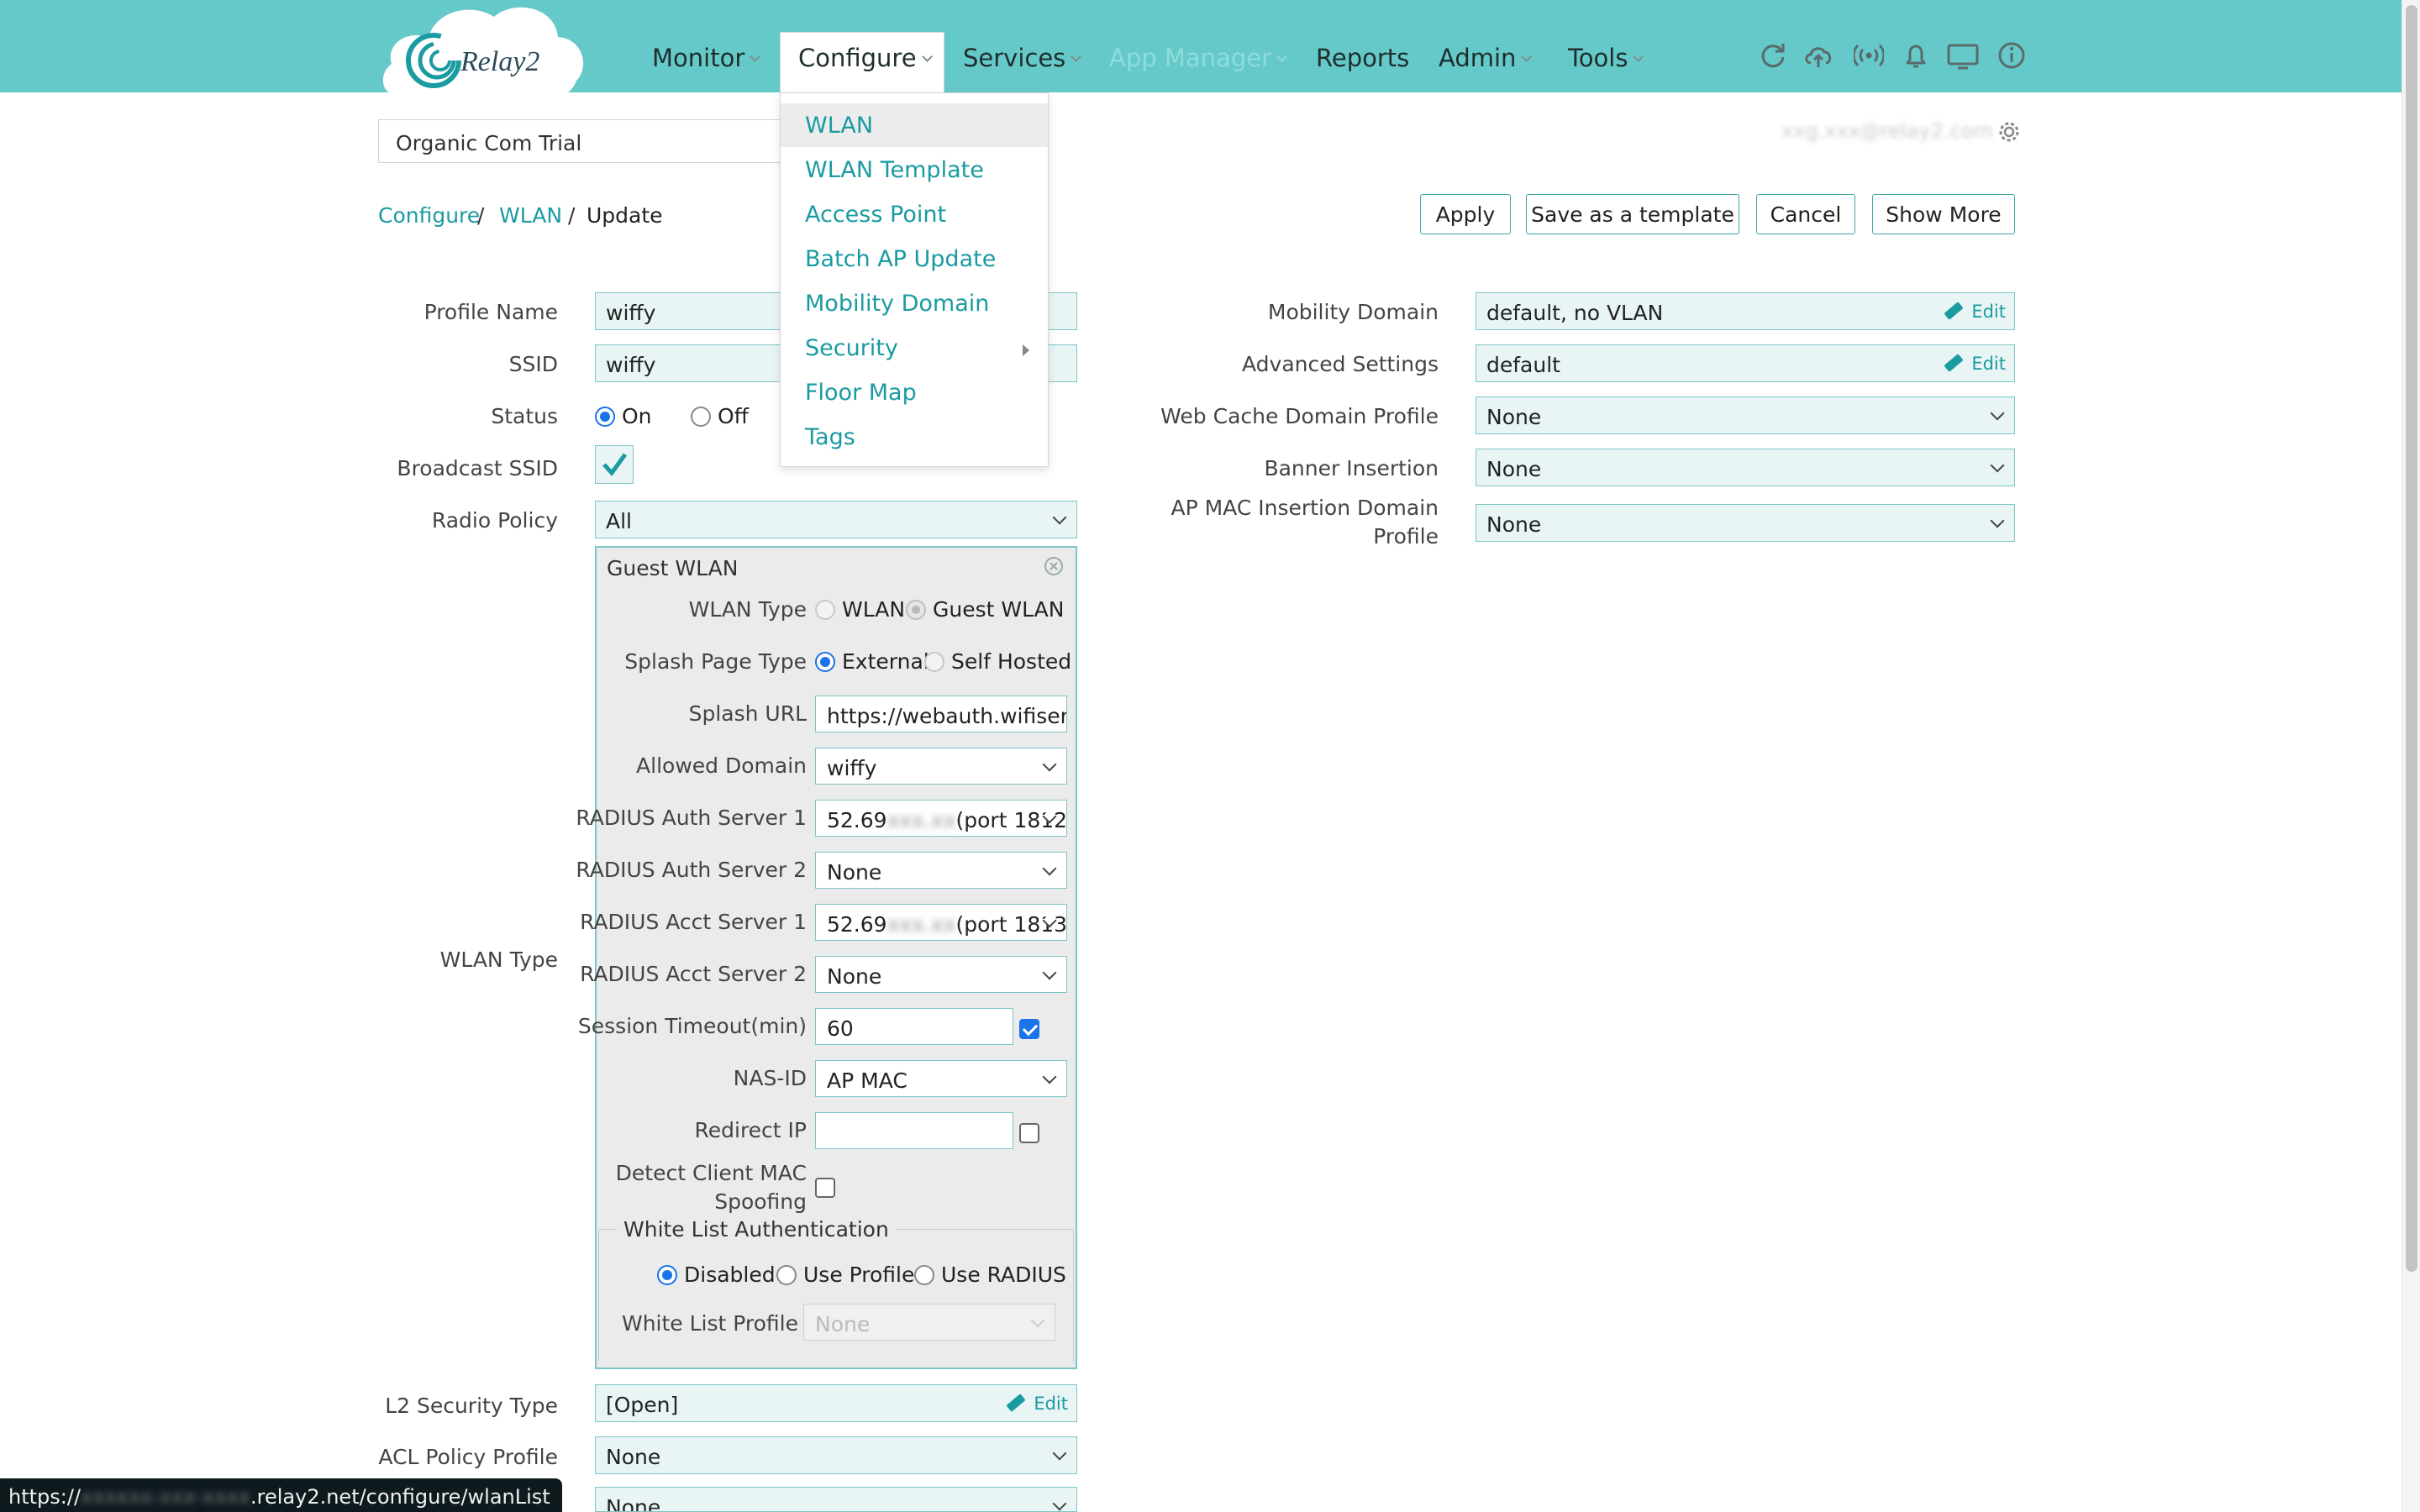  Describe the element at coordinates (1305, 508) in the screenshot. I see `ap-mac-label-line1: AP MAC Insertion Domain` at that location.